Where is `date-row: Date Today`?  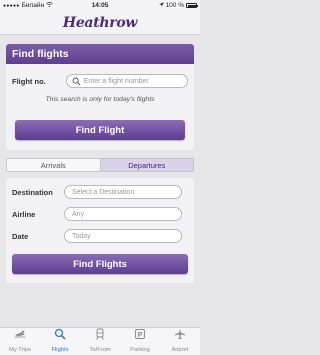
date-row: Date Today is located at coordinates (100, 236).